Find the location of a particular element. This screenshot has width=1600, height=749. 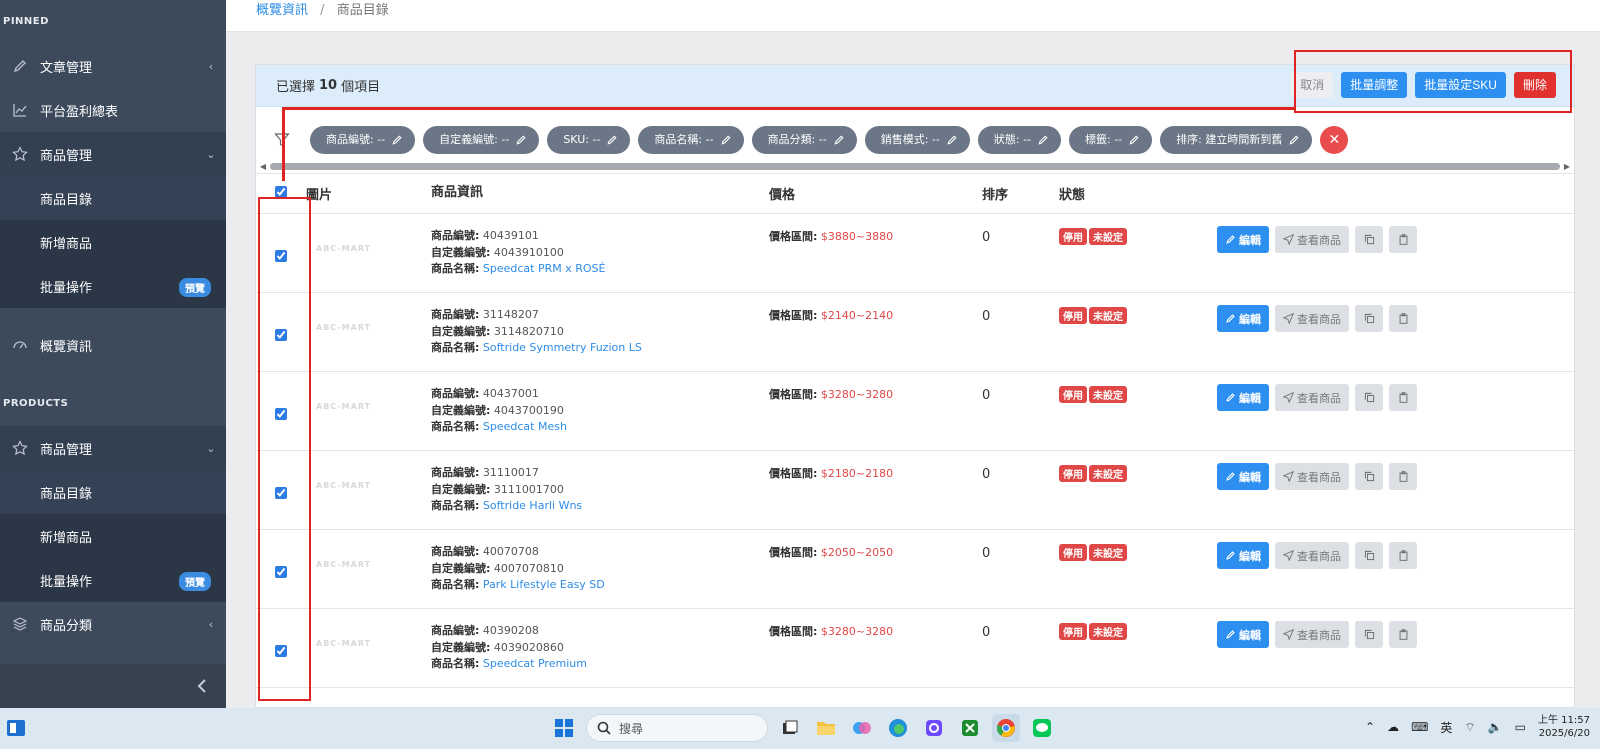

clock: 上午 11:57 2025/6/20 is located at coordinates (1564, 727).